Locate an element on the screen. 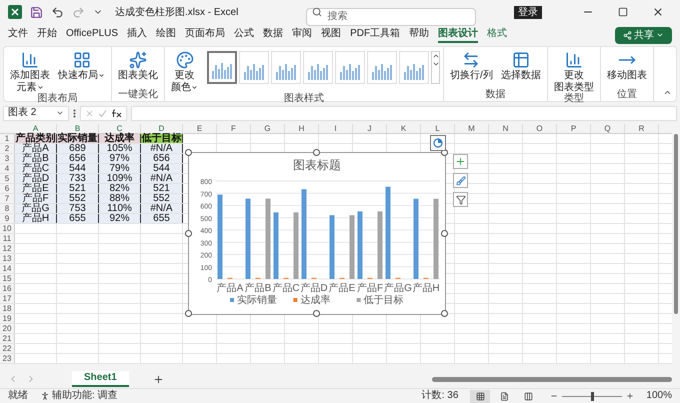 The width and height of the screenshot is (680, 403). zoom-thumb is located at coordinates (592, 396).